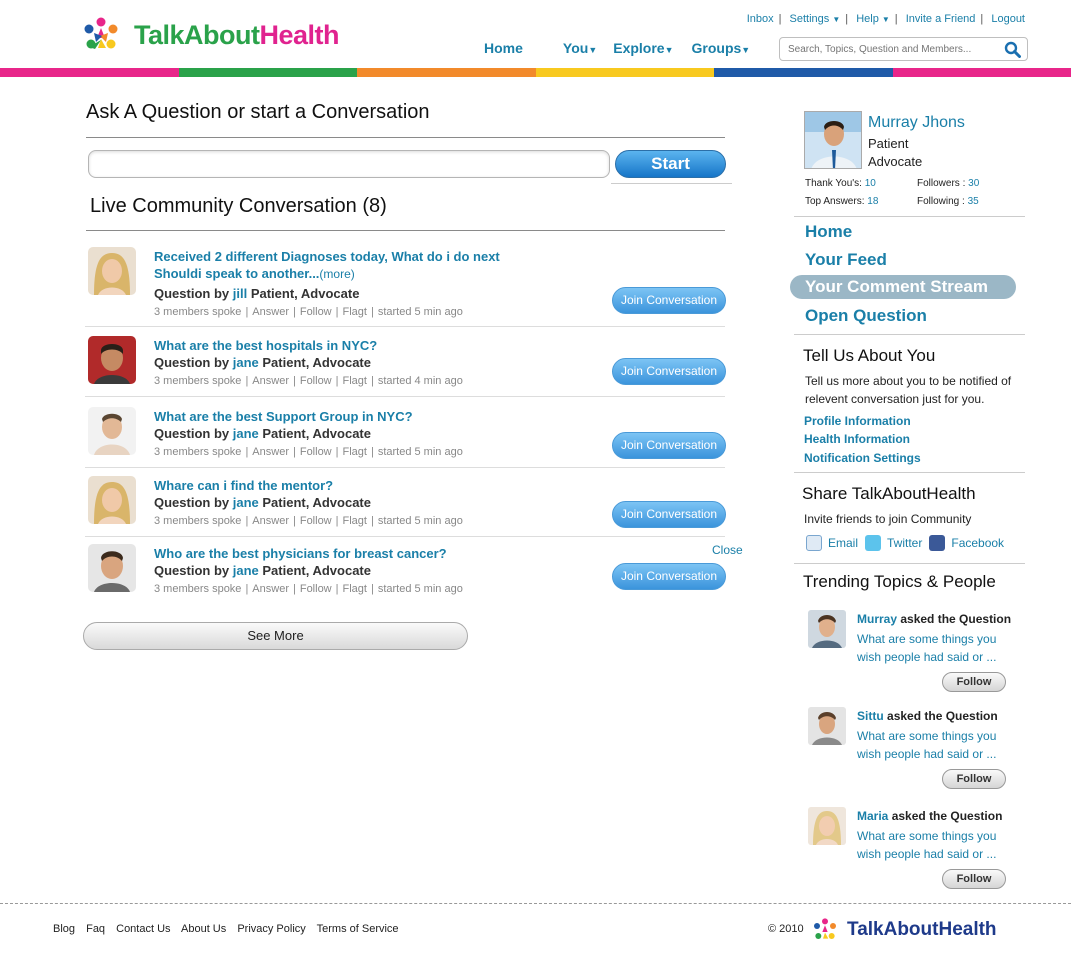 The width and height of the screenshot is (1071, 965). Describe the element at coordinates (916, 123) in the screenshot. I see `profile-name: Murray Jhons` at that location.